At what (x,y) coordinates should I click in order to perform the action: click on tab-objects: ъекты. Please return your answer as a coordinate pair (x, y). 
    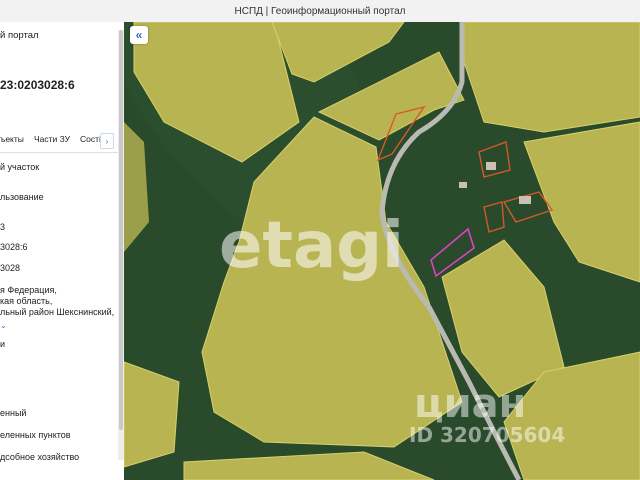
    Looking at the image, I should click on (12, 139).